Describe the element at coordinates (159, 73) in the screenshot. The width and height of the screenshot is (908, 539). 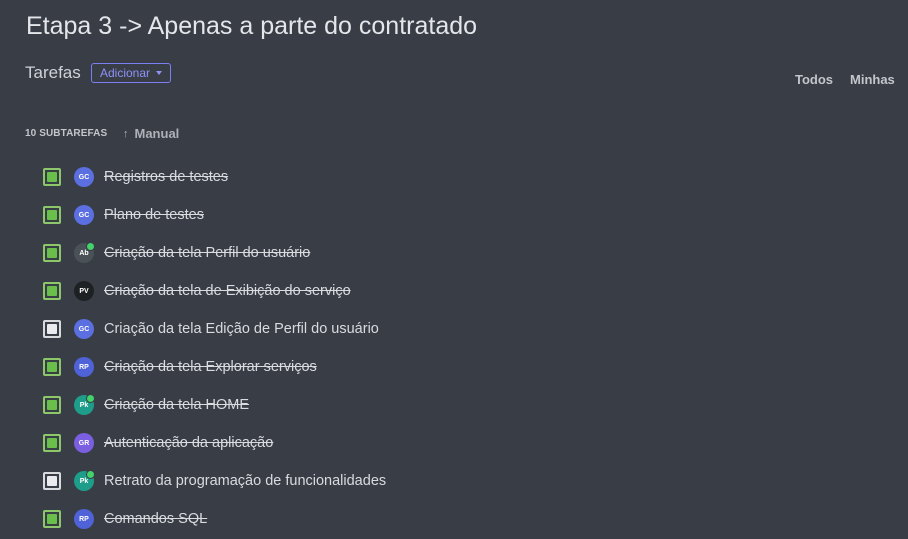
I see `caret-down-icon` at that location.